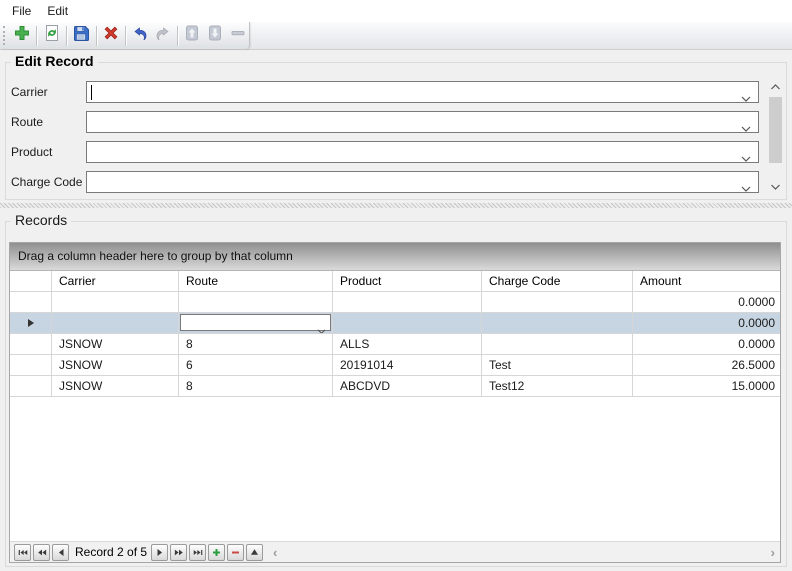 Image resolution: width=792 pixels, height=571 pixels. What do you see at coordinates (396, 11) in the screenshot?
I see `menu-bar: File Edit` at bounding box center [396, 11].